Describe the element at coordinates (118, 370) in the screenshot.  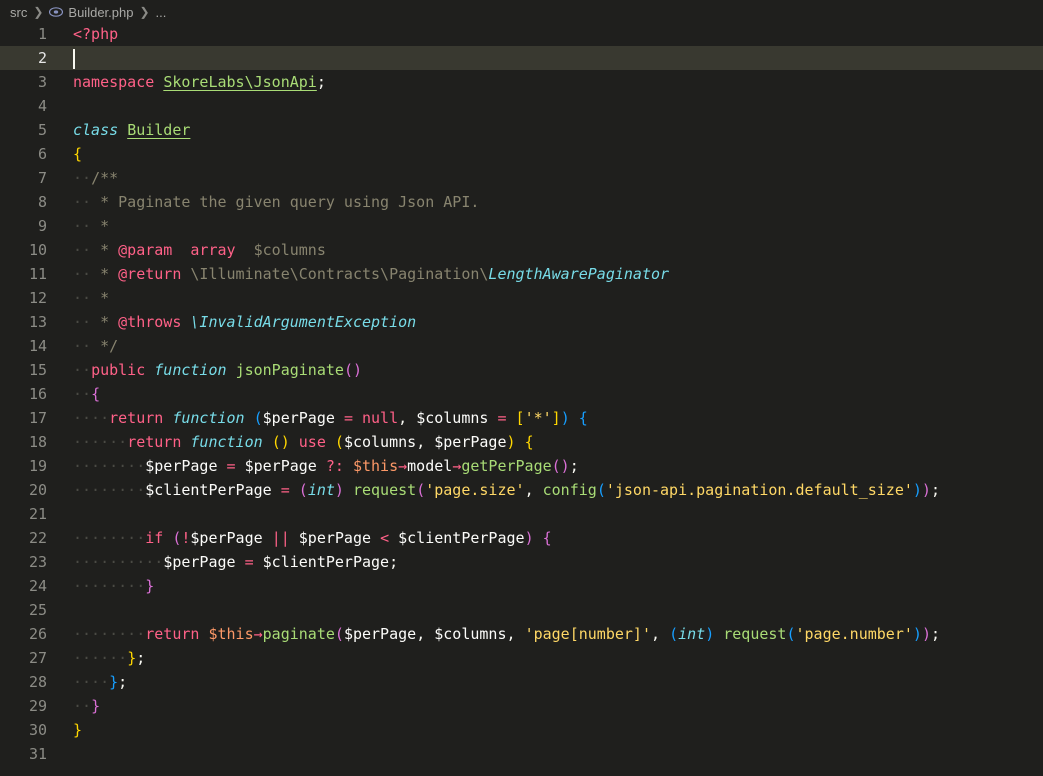
I see `code-token: public` at that location.